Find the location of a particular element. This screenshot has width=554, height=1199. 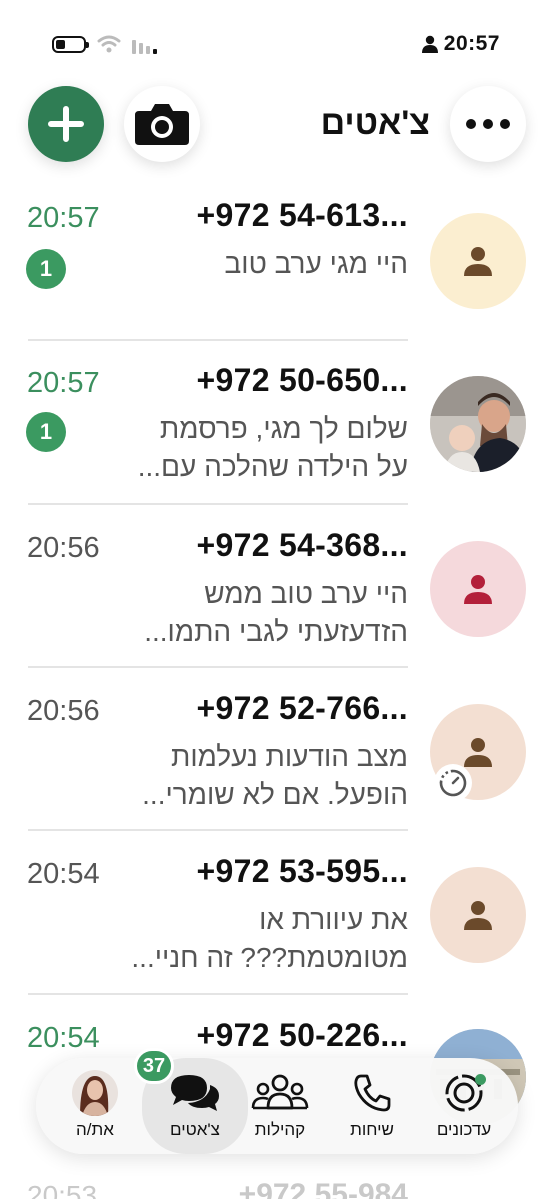

chat-preview: היי מגי ערב טוב is located at coordinates (316, 263).